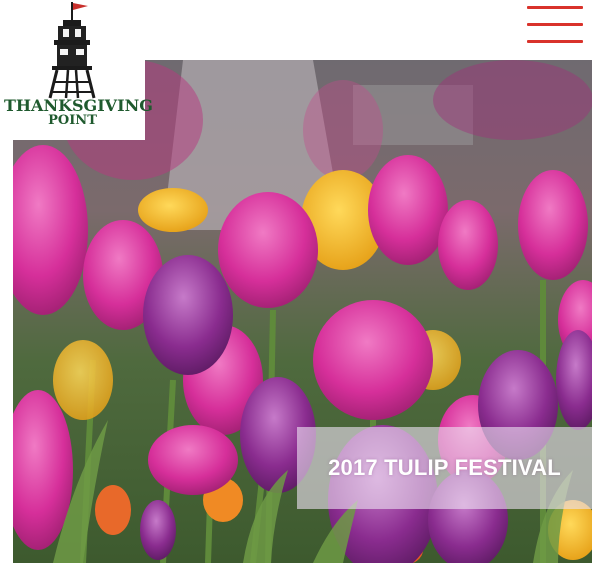 The width and height of the screenshot is (592, 563). What do you see at coordinates (78, 105) in the screenshot?
I see `logo-text: THANKSGIVING` at bounding box center [78, 105].